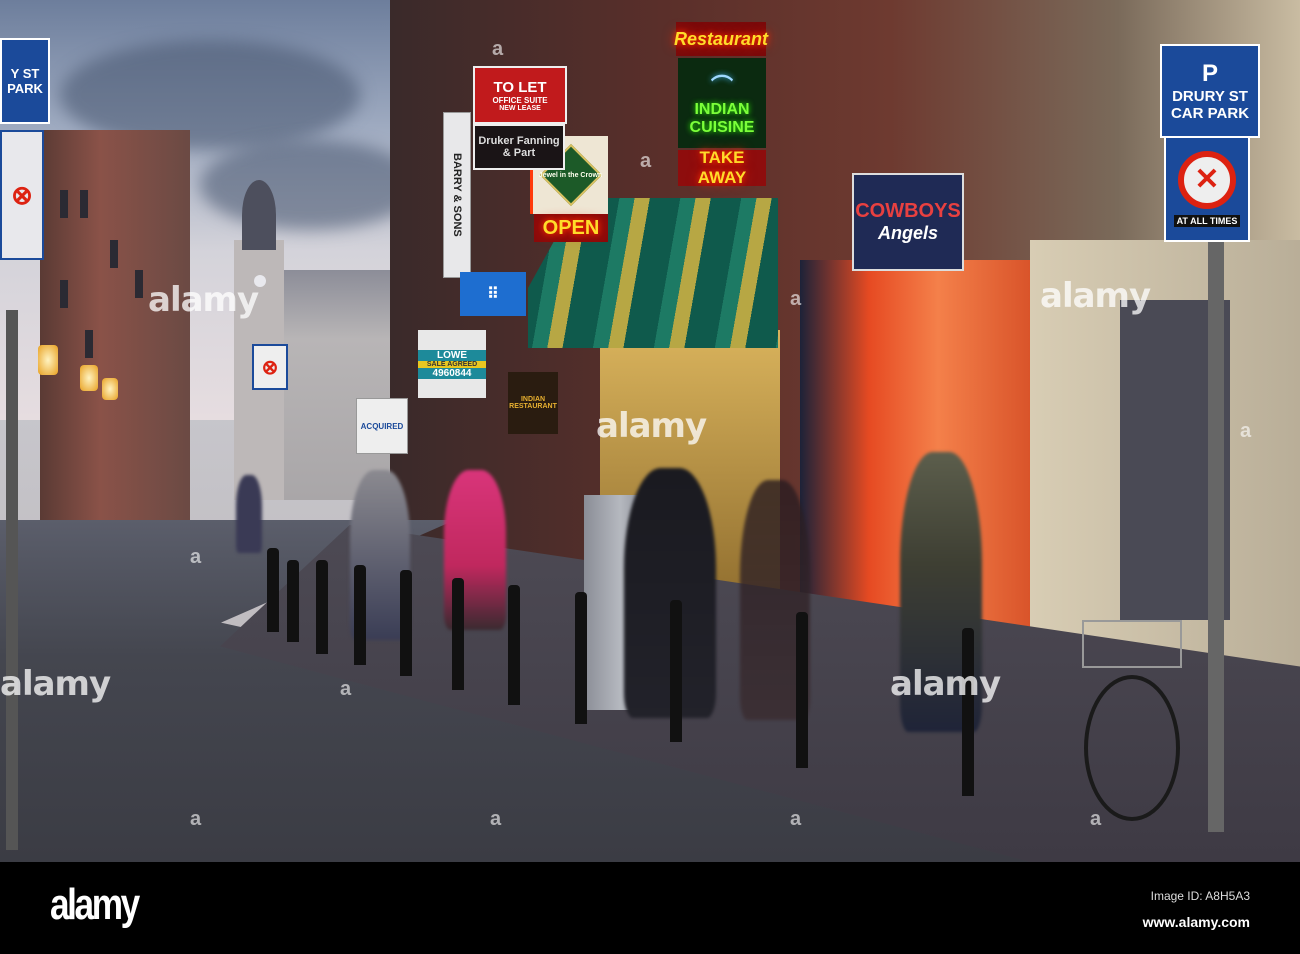  Describe the element at coordinates (722, 103) in the screenshot. I see `indian-cuisine-neon-sign: ⌒ INDIAN CUISINE` at that location.